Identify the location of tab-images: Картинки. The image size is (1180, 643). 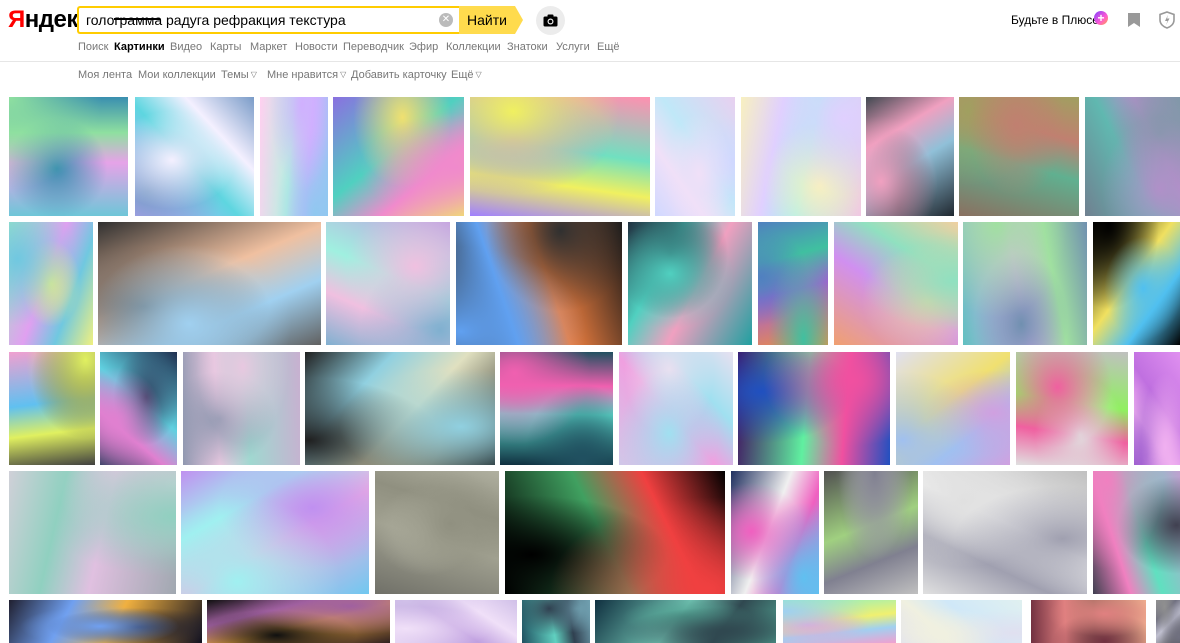
(139, 47).